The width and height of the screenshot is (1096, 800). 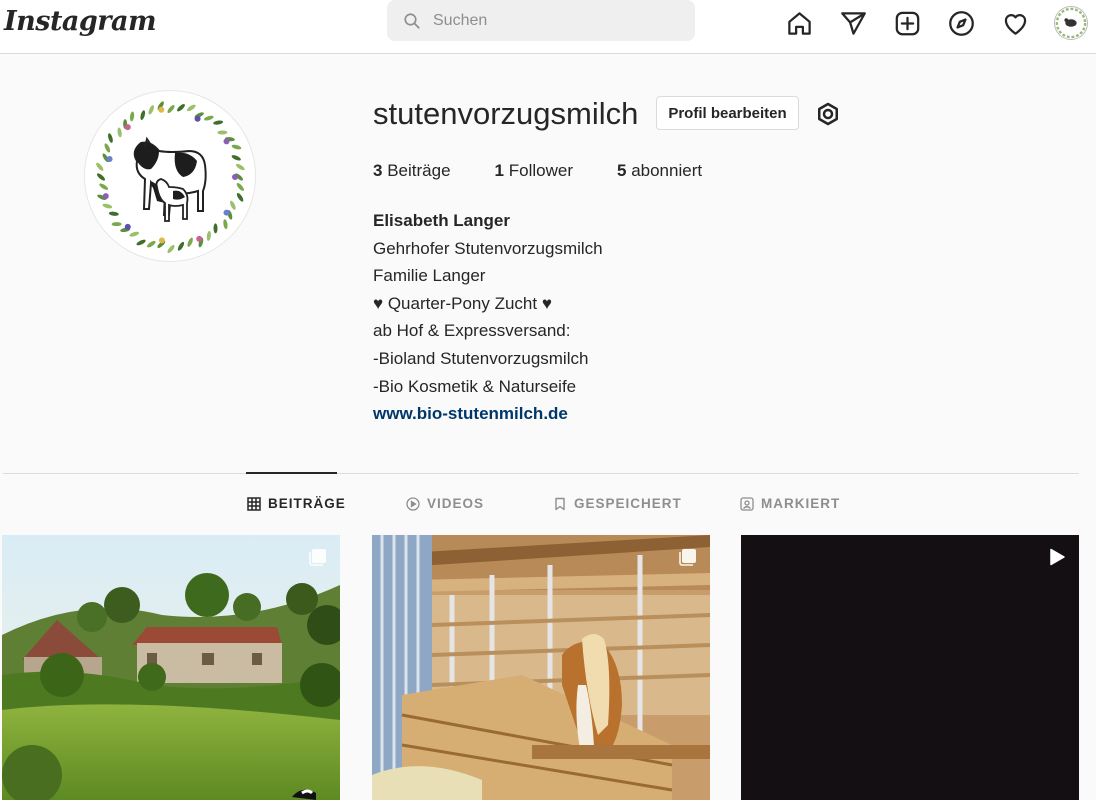 I want to click on home-button, so click(x=799, y=23).